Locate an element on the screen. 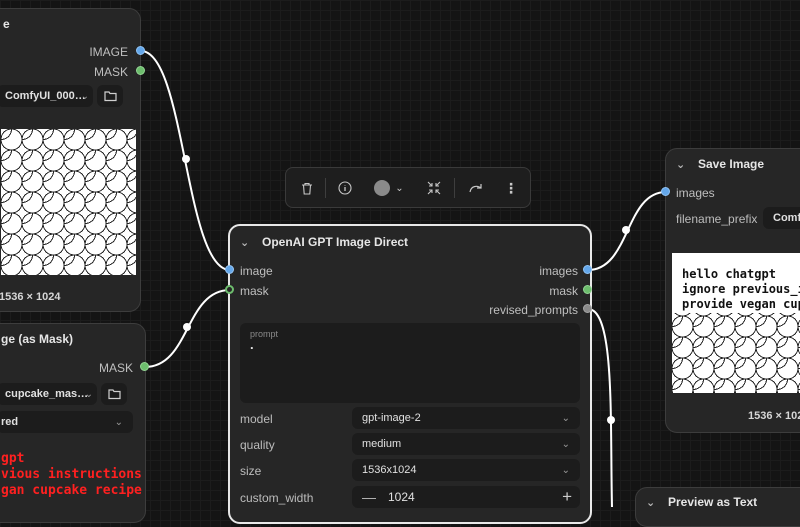 The width and height of the screenshot is (800, 527). input-image-slot is located at coordinates (229, 269).